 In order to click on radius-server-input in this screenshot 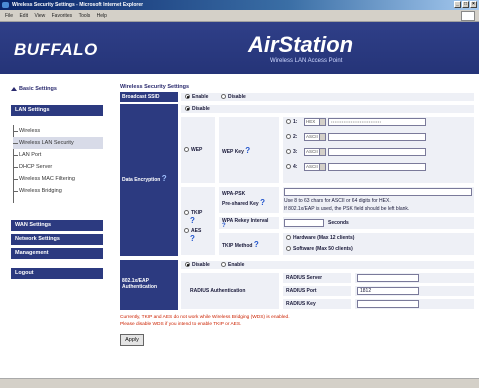, I will do `click(388, 278)`.